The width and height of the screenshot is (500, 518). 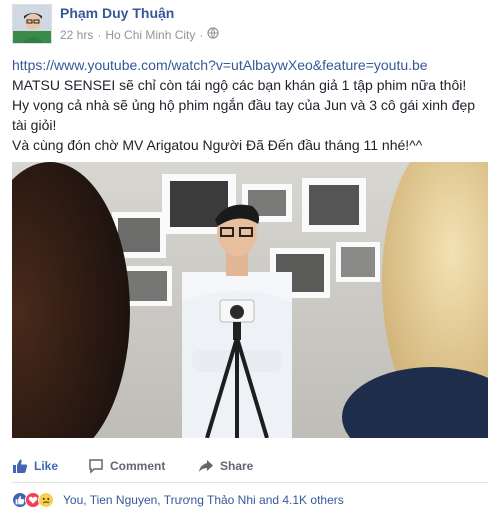 What do you see at coordinates (206, 466) in the screenshot?
I see `share-icon` at bounding box center [206, 466].